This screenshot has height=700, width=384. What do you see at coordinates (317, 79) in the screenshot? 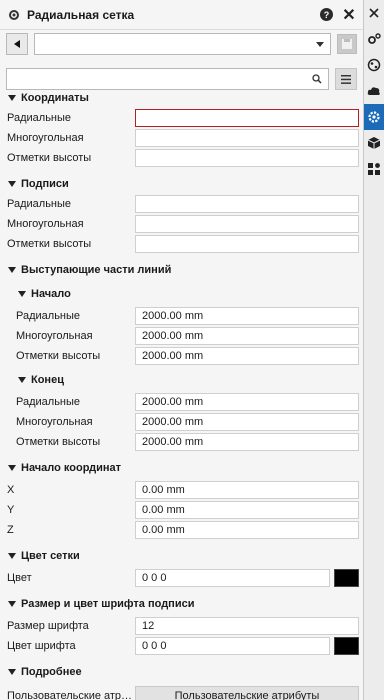
I see `search-icon` at bounding box center [317, 79].